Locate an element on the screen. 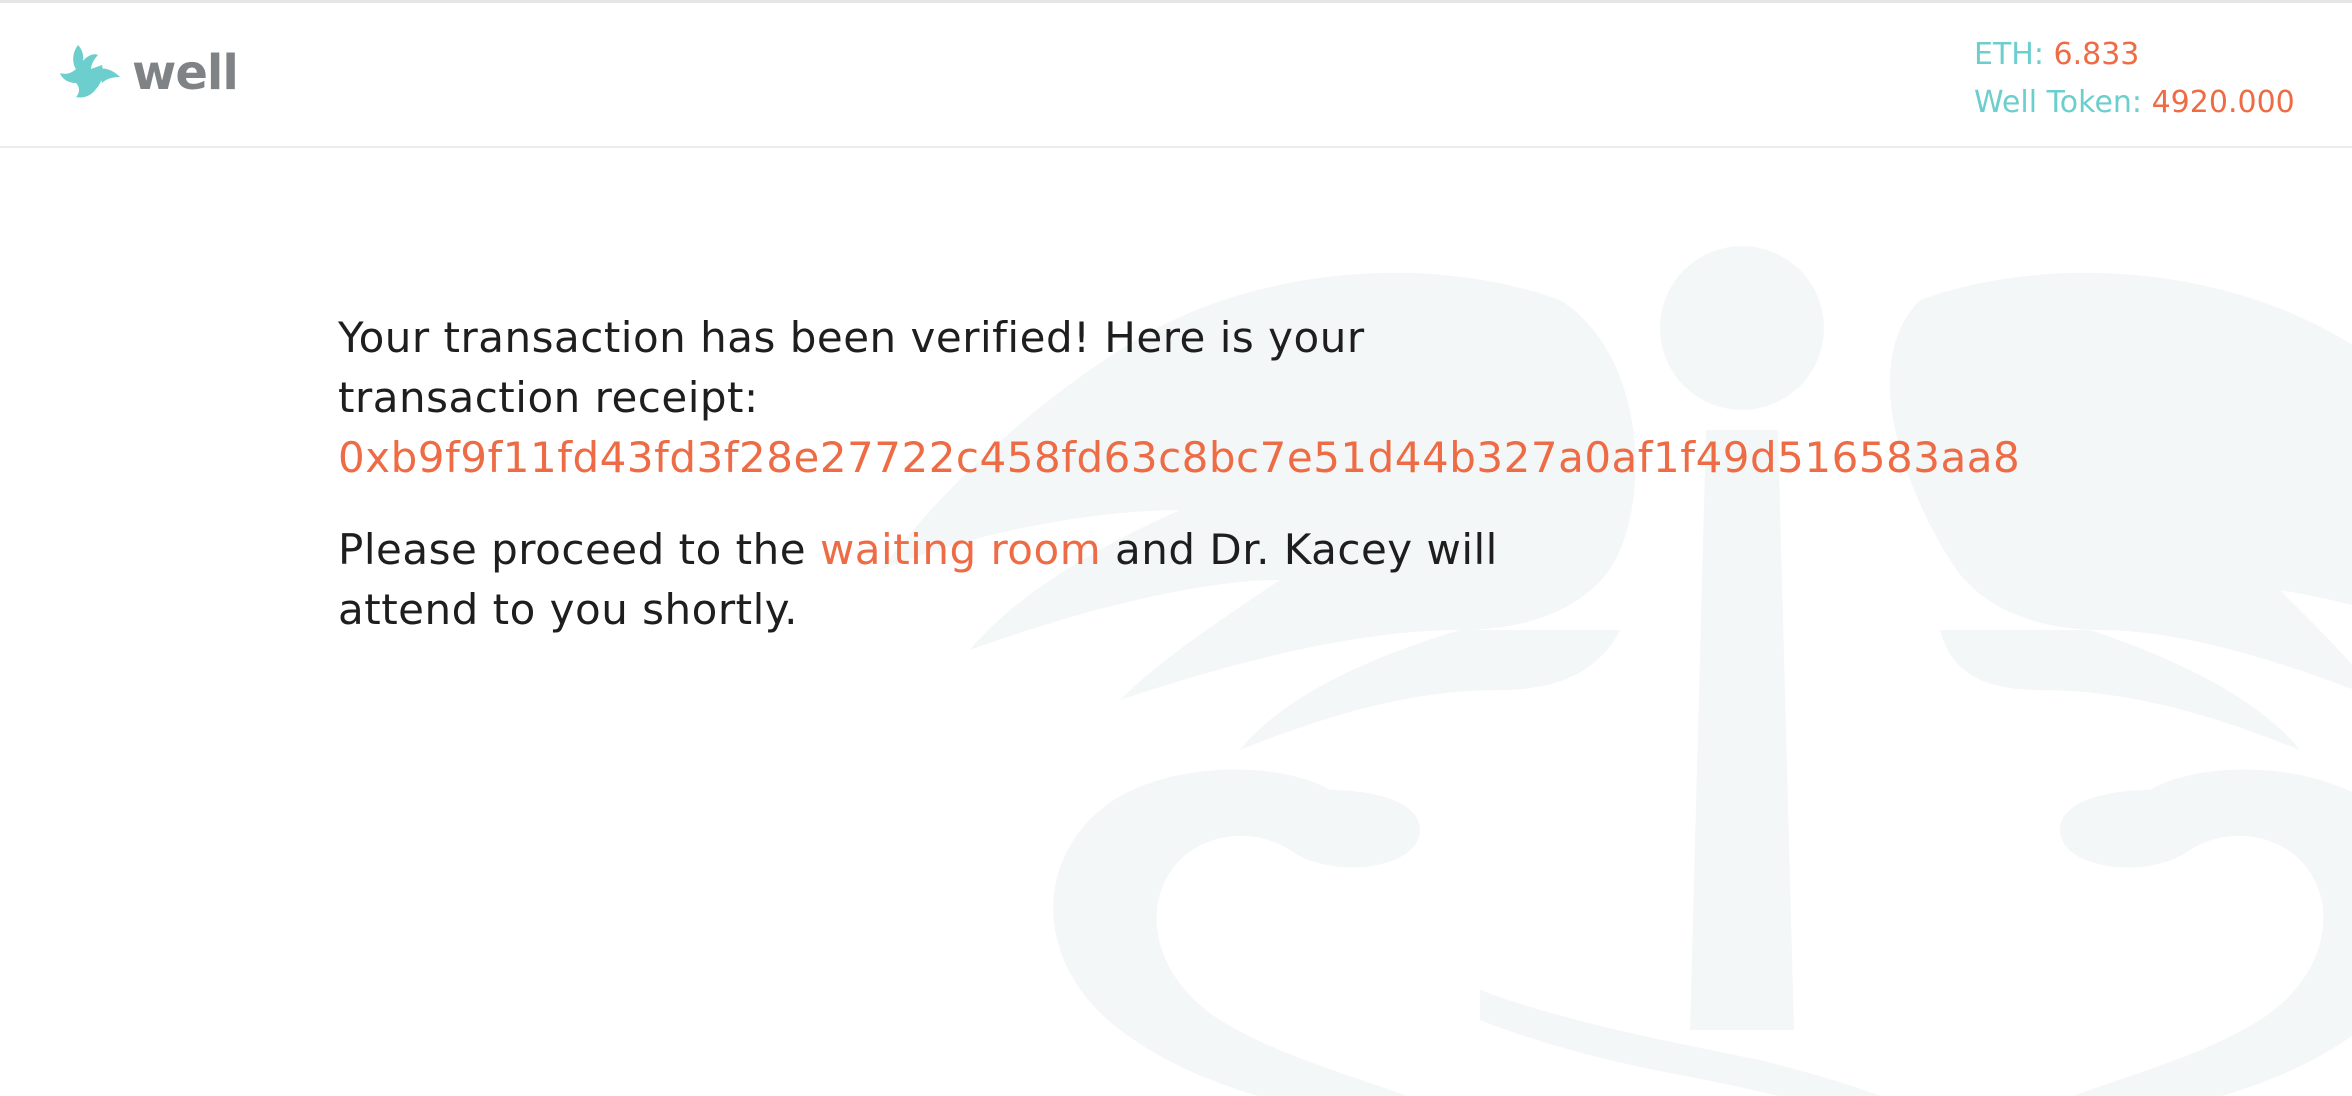  wallet-balances: ETH: 6.833 Well Token: 4920.000 is located at coordinates (2134, 79).